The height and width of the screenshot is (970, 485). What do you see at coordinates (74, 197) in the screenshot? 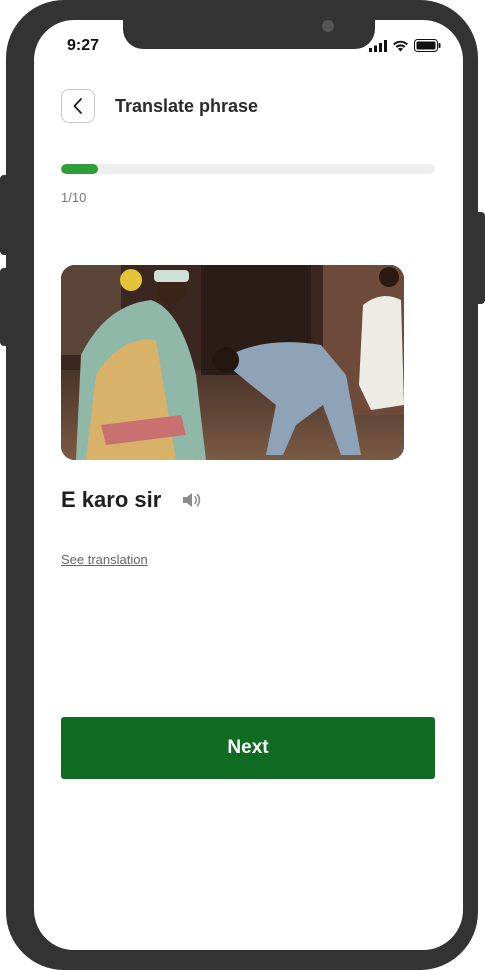
I see `progress-counter: 1/10` at bounding box center [74, 197].